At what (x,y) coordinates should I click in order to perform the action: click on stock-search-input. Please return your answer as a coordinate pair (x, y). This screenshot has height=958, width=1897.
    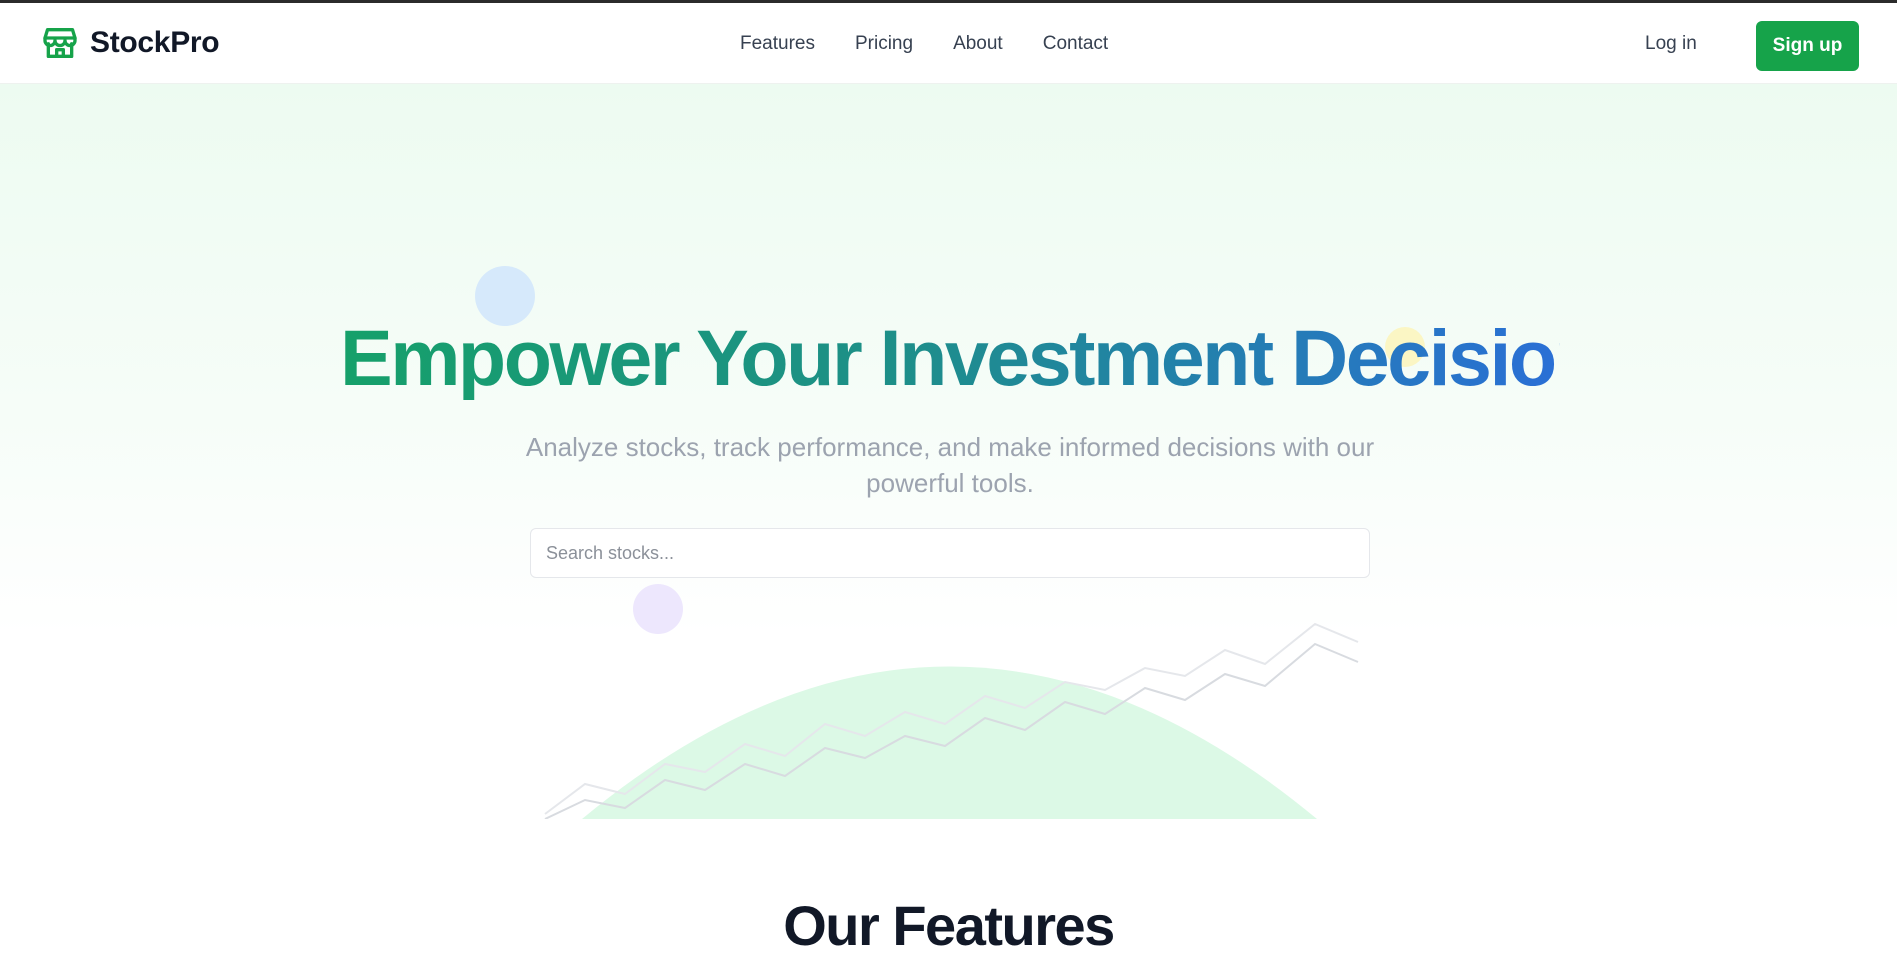
    Looking at the image, I should click on (950, 553).